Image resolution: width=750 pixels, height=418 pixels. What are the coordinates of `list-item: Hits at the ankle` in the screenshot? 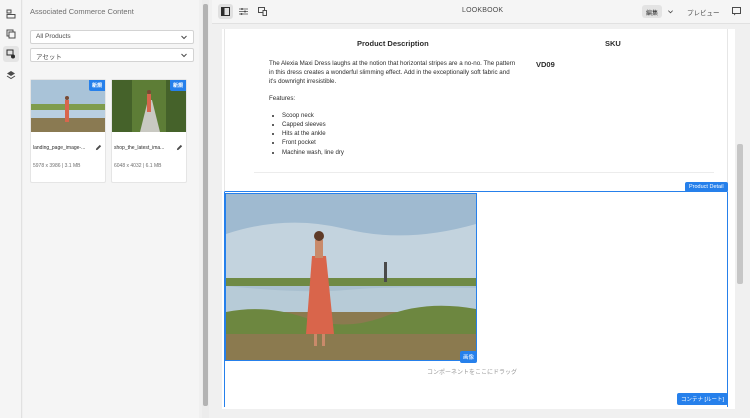 It's located at (313, 133).